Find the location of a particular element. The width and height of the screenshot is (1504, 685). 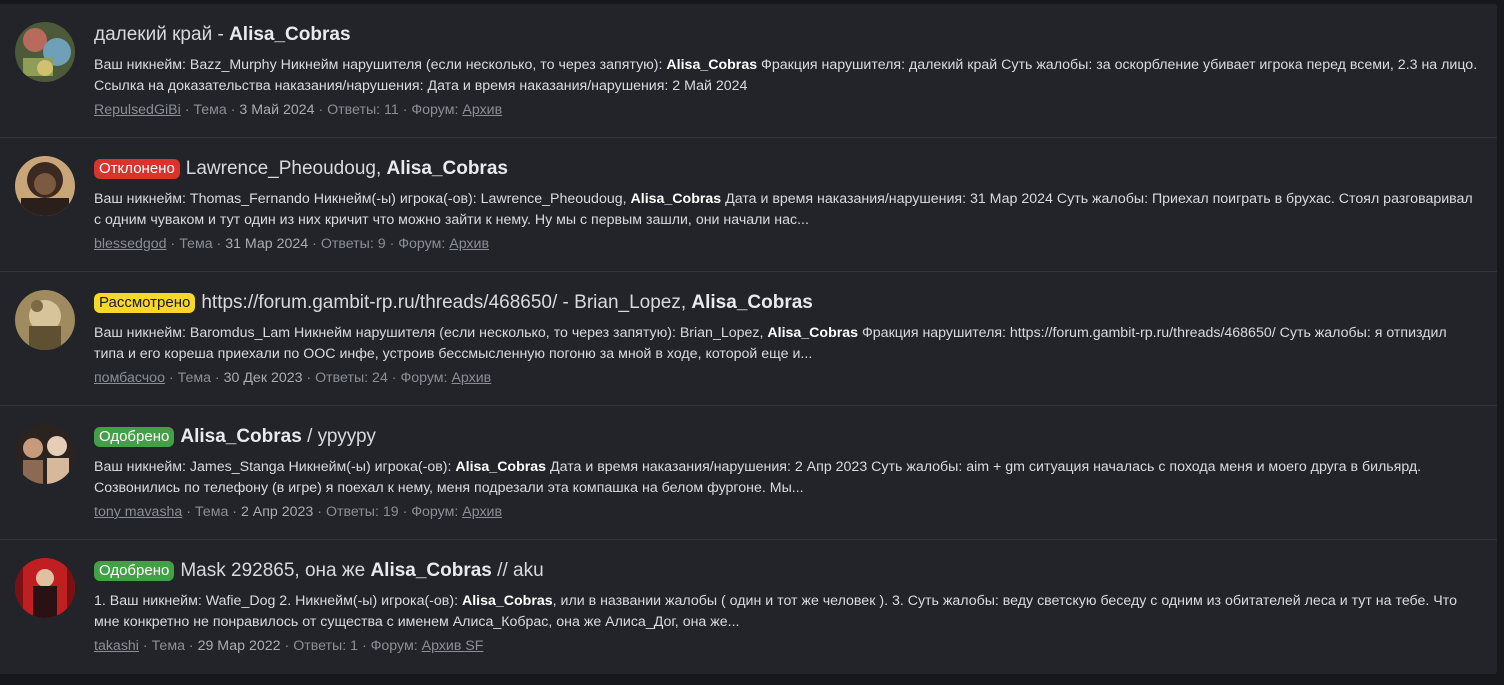

title-text: далекий край - is located at coordinates (162, 34).